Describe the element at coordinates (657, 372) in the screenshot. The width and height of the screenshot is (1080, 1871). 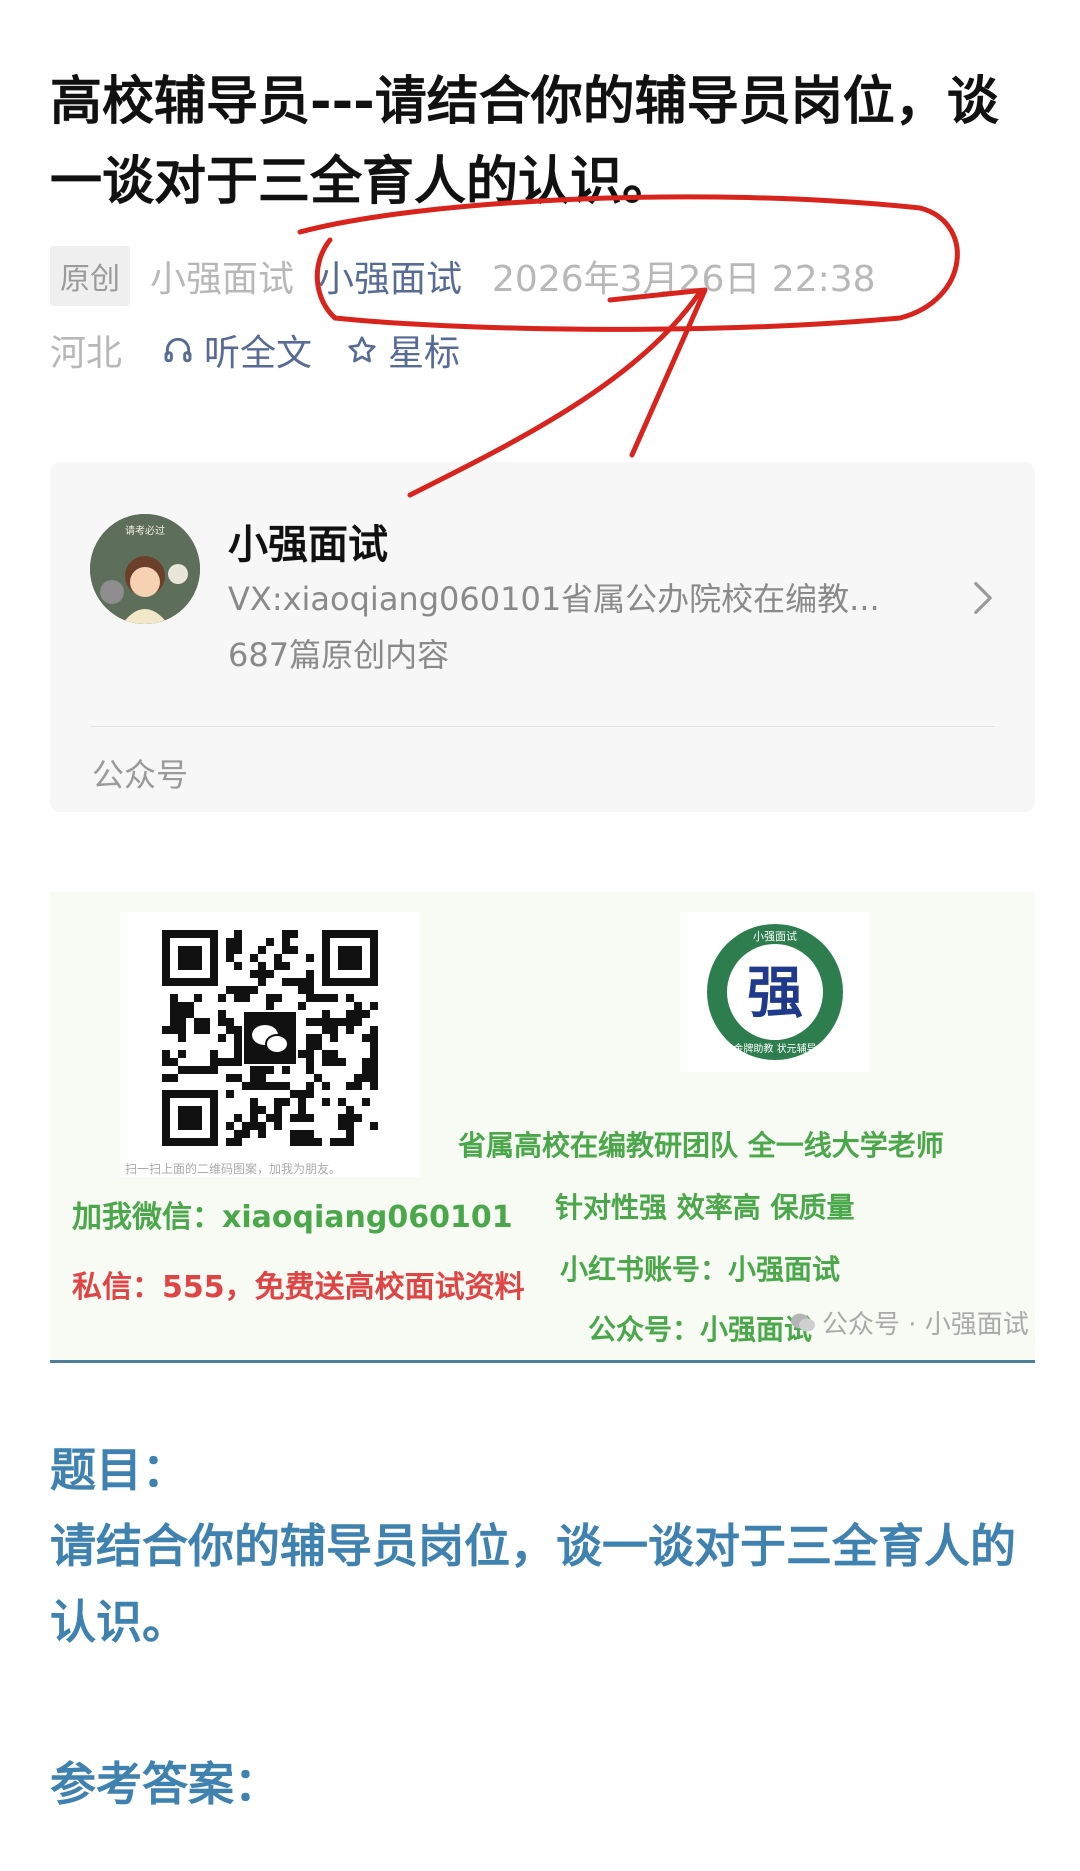
I see `red-arrow-head` at that location.